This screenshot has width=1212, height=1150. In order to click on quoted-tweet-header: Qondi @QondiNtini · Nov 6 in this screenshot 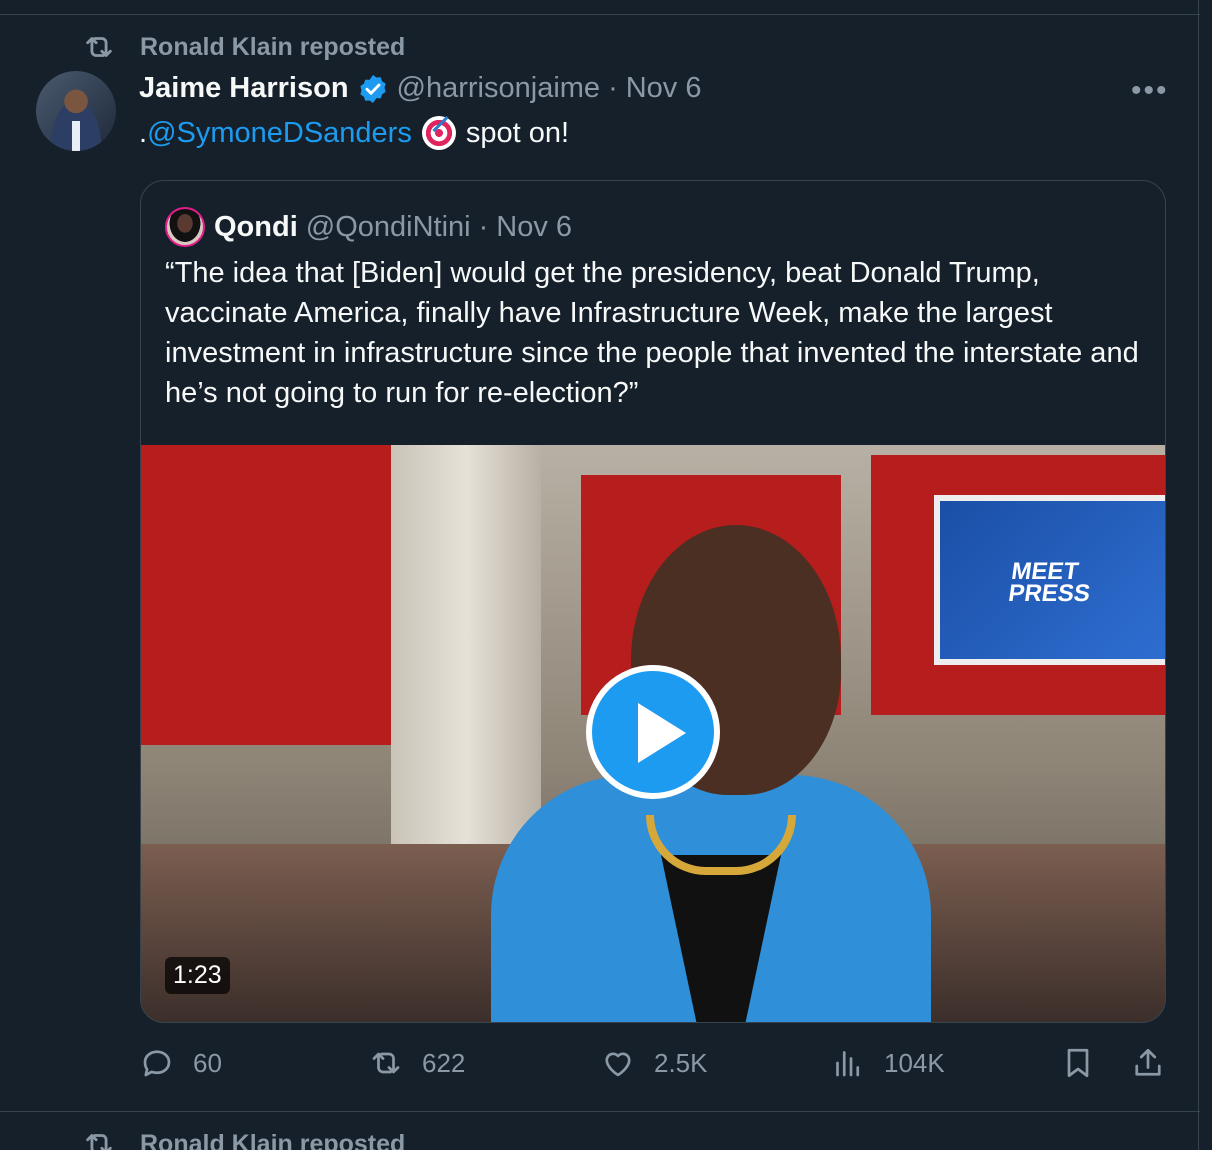, I will do `click(368, 227)`.